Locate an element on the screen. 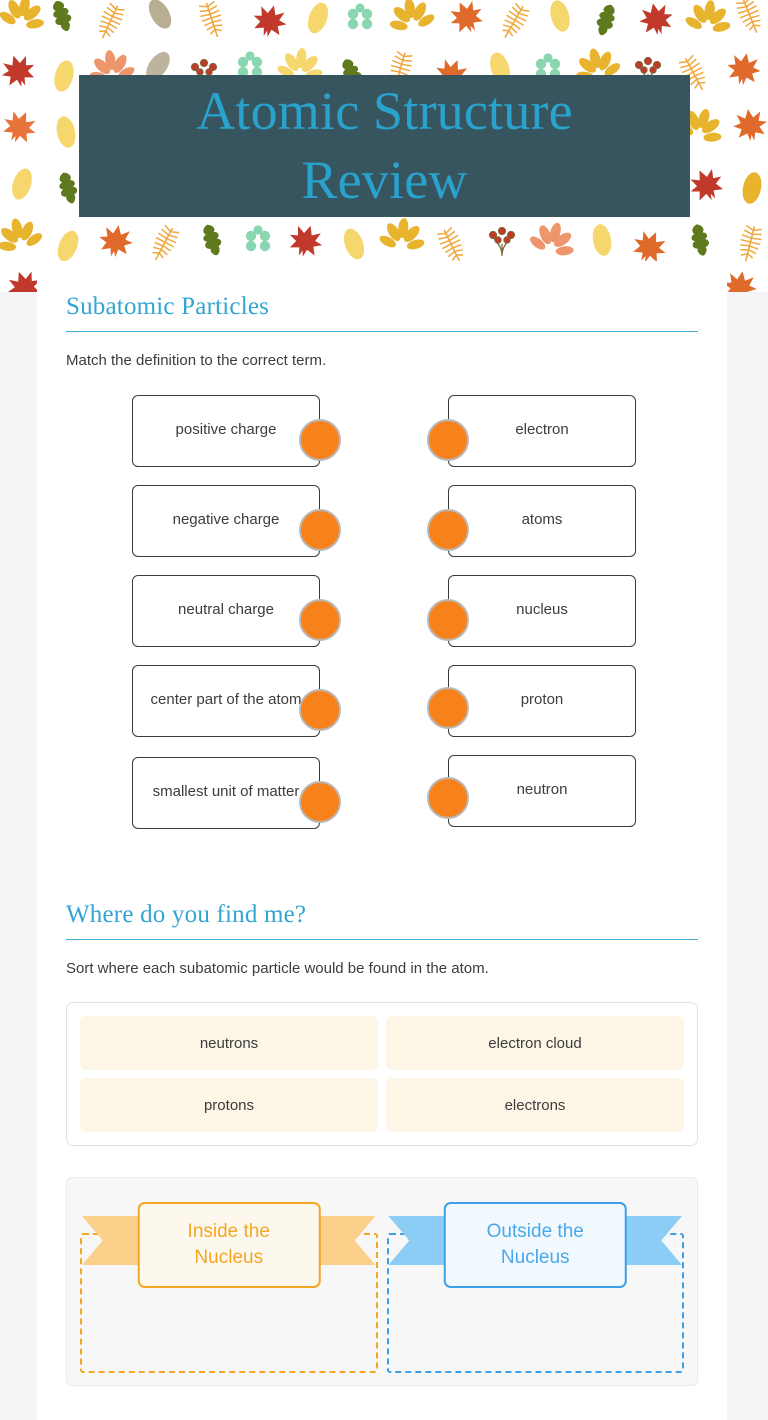 Image resolution: width=768 pixels, height=1420 pixels. word-bank-tile: electron cloud is located at coordinates (535, 1043).